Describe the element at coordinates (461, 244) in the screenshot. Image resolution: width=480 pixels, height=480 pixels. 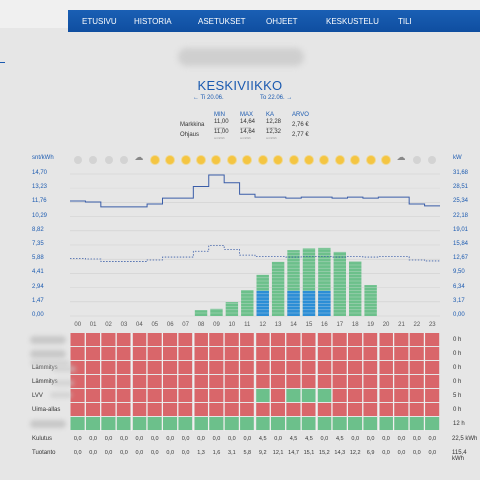
I see `right-tick-label: 15,84` at that location.